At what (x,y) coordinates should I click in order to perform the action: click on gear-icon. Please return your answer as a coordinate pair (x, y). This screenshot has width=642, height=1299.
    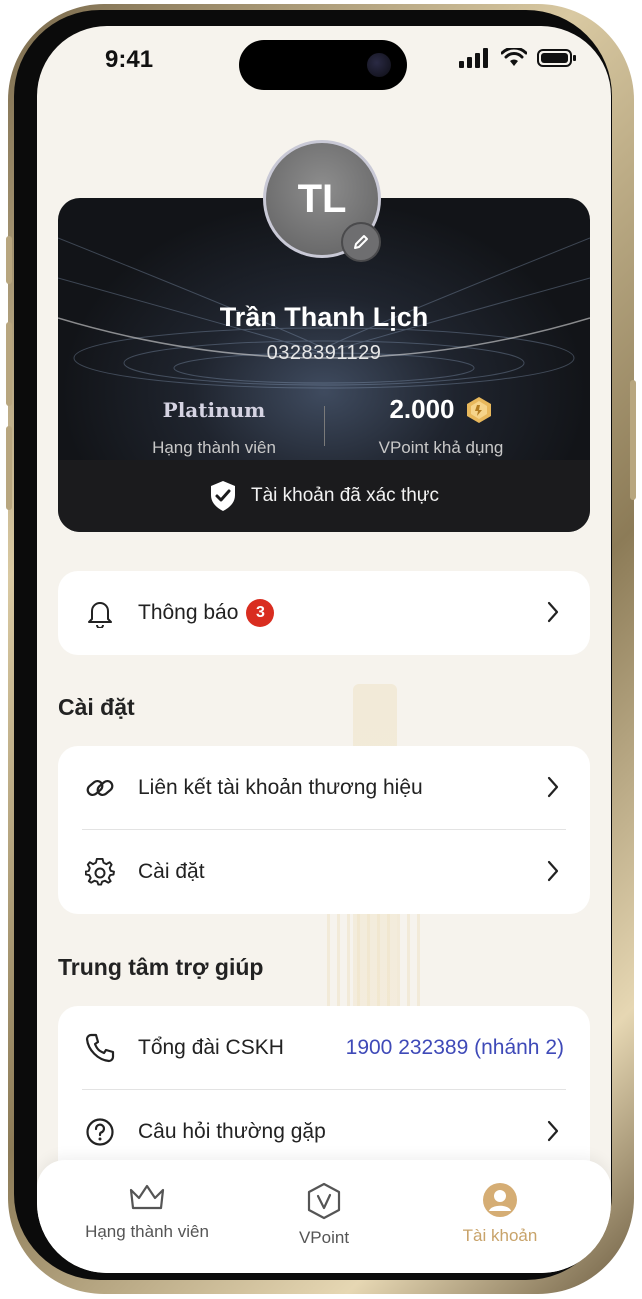
    Looking at the image, I should click on (100, 872).